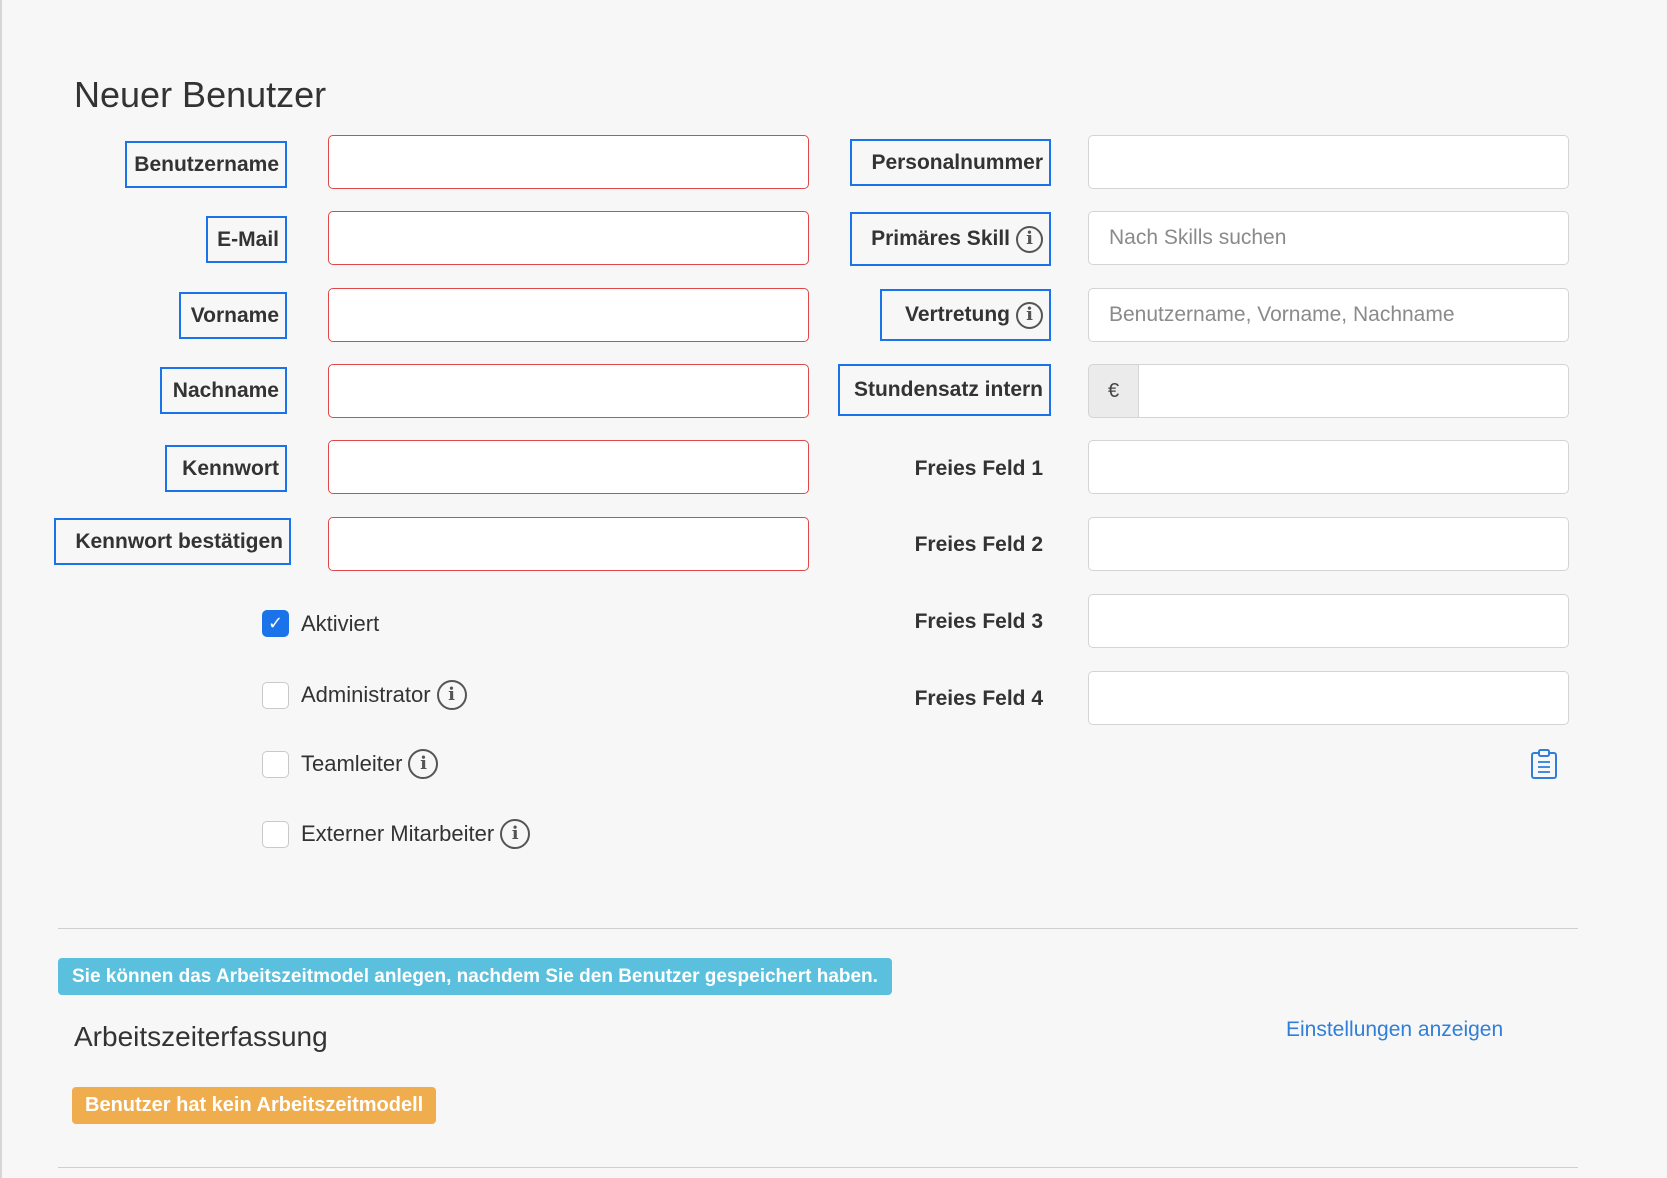 Image resolution: width=1667 pixels, height=1178 pixels. I want to click on checkbox-administrator: Administrator i, so click(364, 695).